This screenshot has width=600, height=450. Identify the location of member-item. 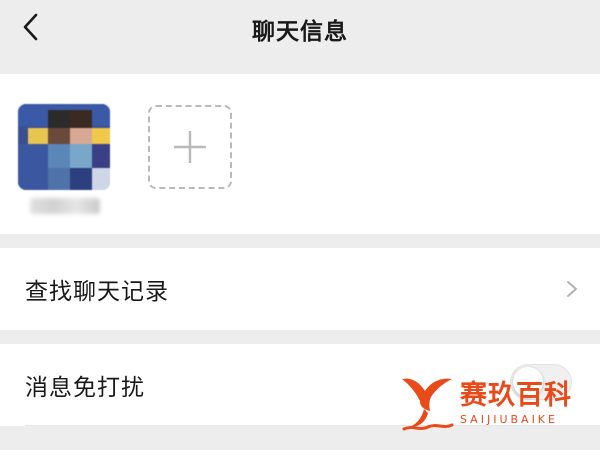
(64, 159).